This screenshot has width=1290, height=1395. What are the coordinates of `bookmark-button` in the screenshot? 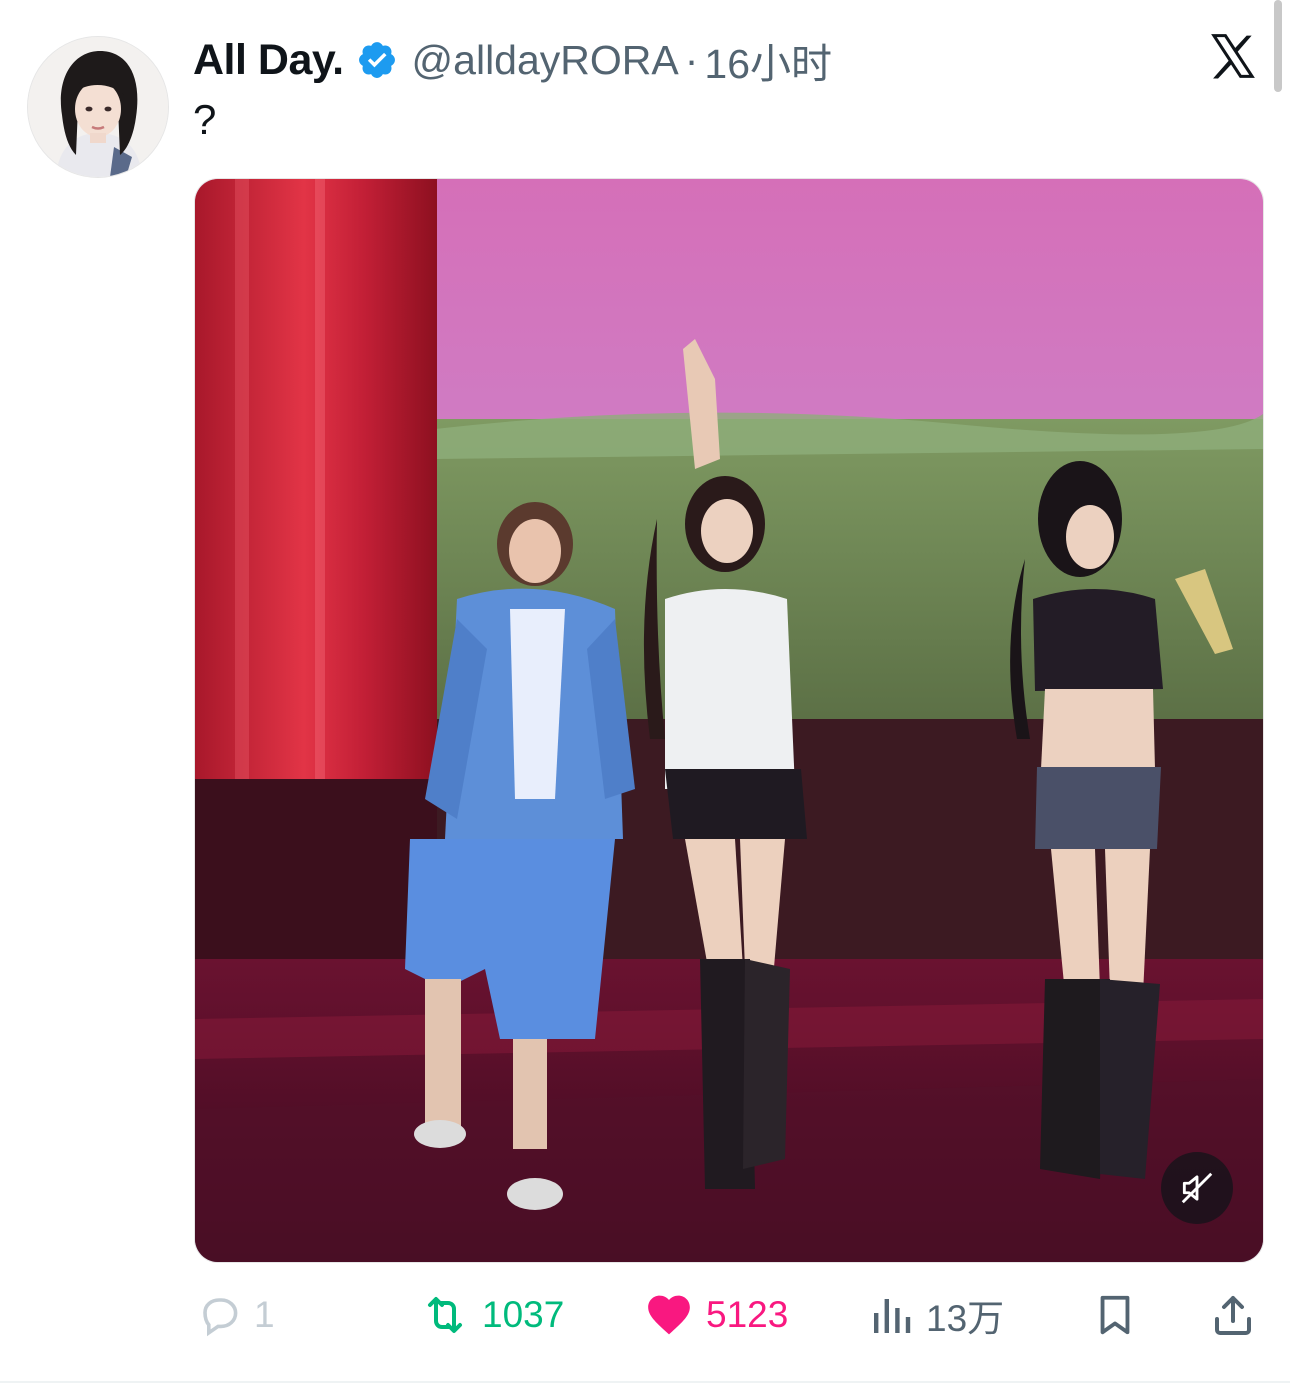 It's located at (1115, 1315).